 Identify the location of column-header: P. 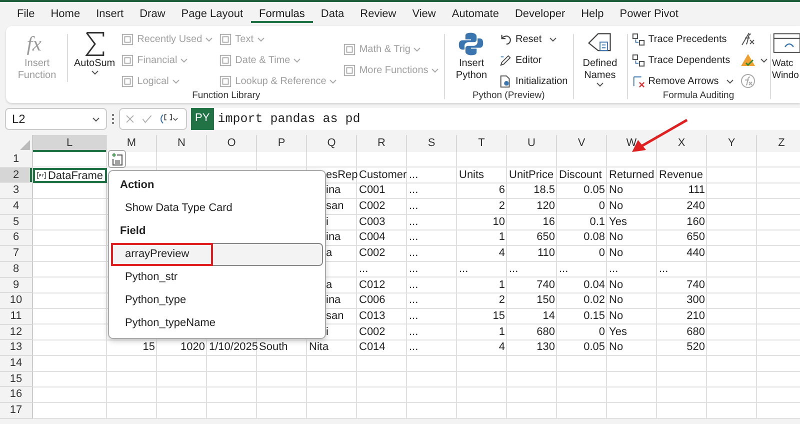
(282, 143).